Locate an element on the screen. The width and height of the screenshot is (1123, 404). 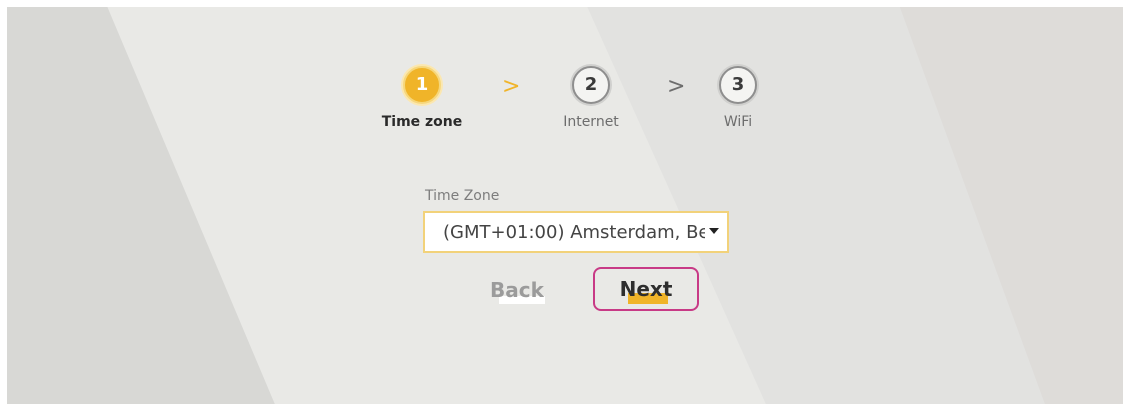
step-time-zone: 1 Time zone is located at coordinates (422, 98).